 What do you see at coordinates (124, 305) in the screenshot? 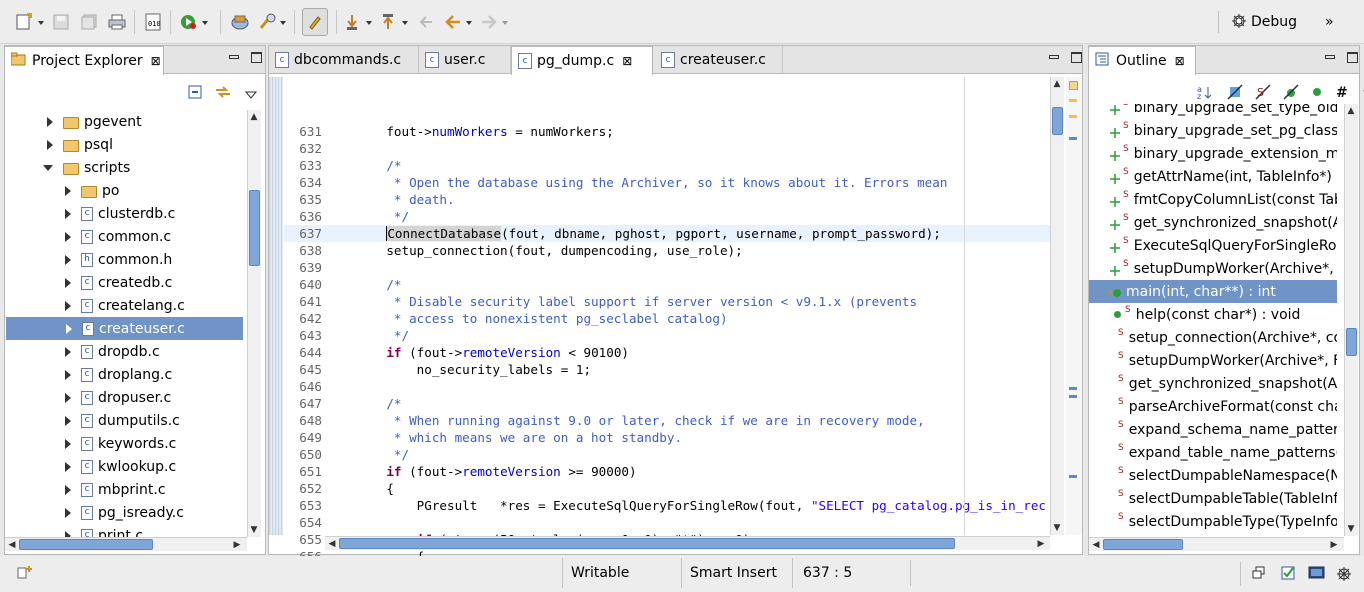
I see `tree-item: c createlang.c` at bounding box center [124, 305].